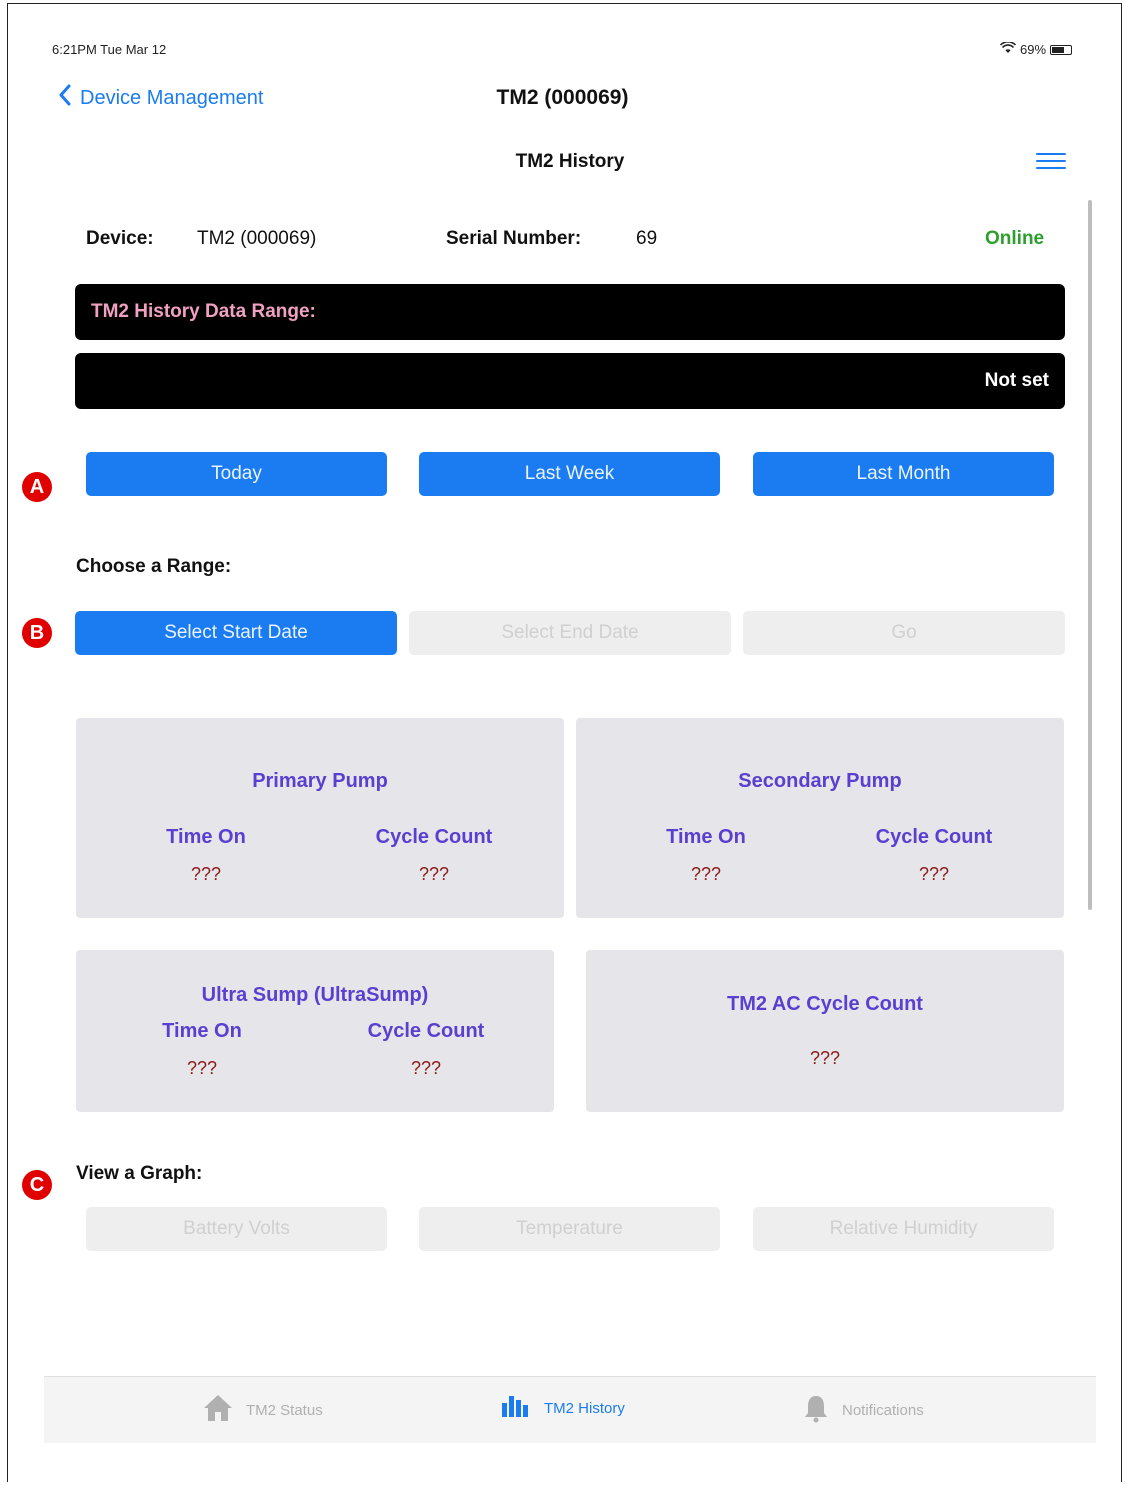 The height and width of the screenshot is (1485, 1125). What do you see at coordinates (236, 474) in the screenshot?
I see `today-button: Today` at bounding box center [236, 474].